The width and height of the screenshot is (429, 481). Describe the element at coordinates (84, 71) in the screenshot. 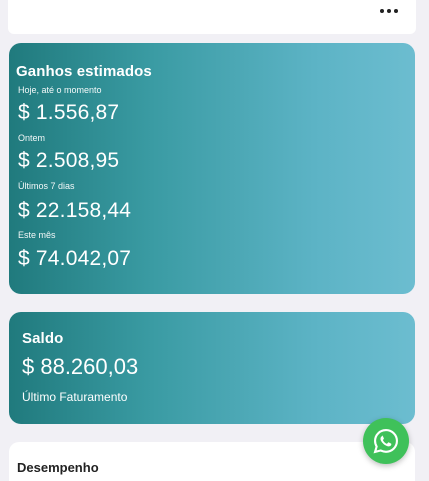

I see `earnings-title: Ganhos estimados` at that location.